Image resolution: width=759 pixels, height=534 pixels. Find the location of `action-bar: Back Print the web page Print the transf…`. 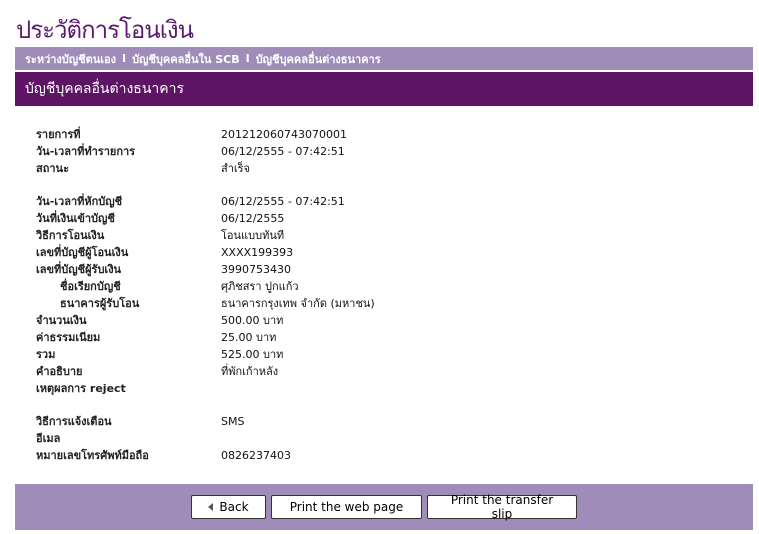

action-bar: Back Print the web page Print the transf… is located at coordinates (384, 507).